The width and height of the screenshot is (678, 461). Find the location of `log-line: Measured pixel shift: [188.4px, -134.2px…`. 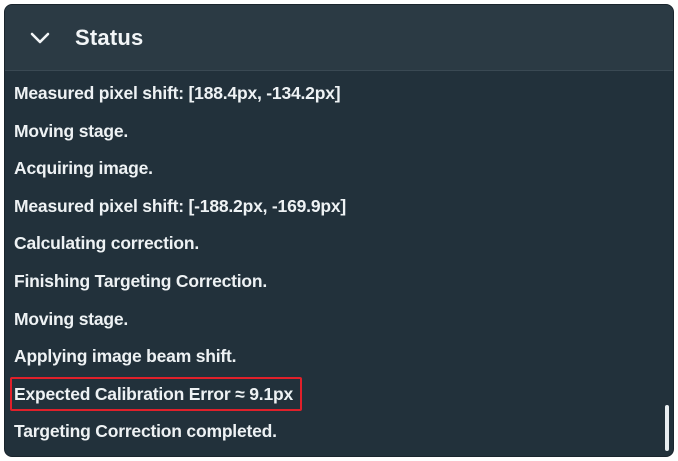

log-line: Measured pixel shift: [188.4px, -134.2px… is located at coordinates (177, 93).